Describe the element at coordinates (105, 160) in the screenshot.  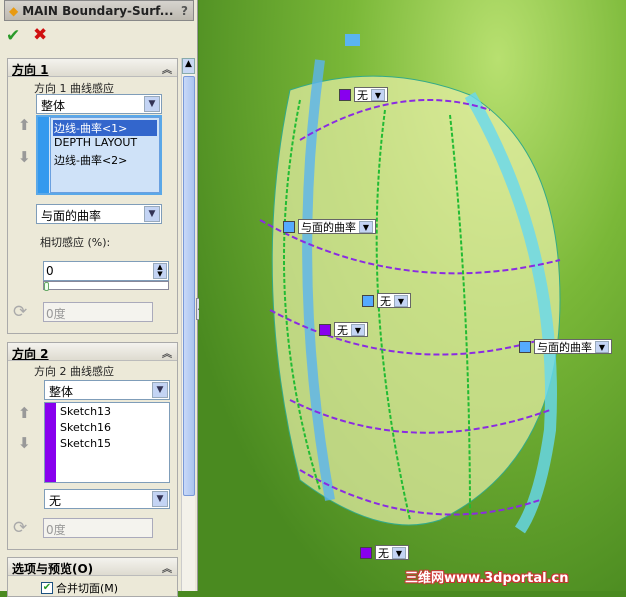
I see `list-item: 边线-曲率<2>` at that location.